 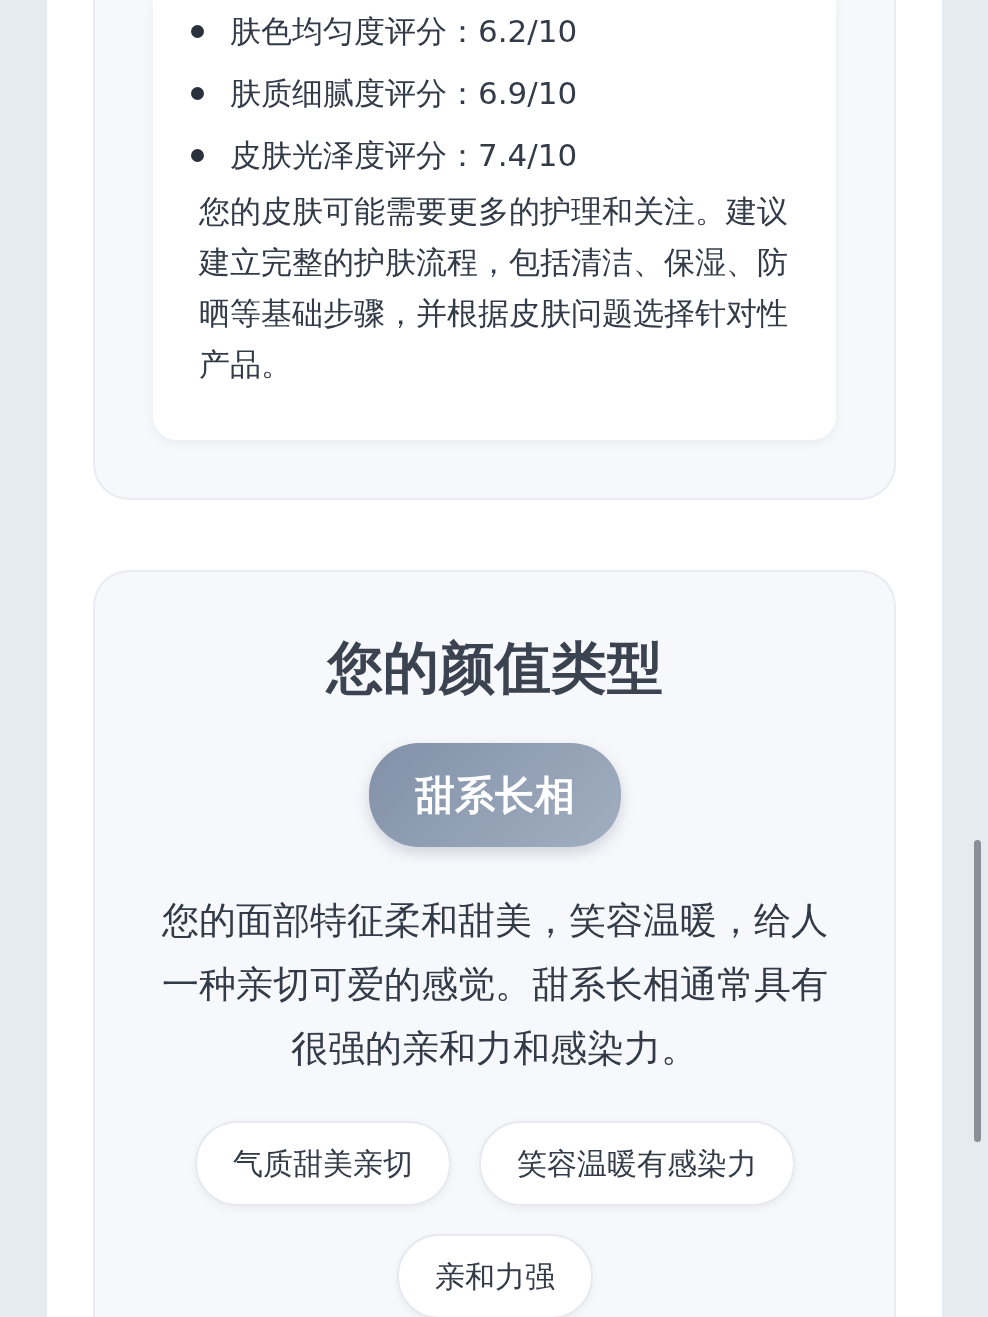 I want to click on type-badge: 甜系长相, so click(x=494, y=795).